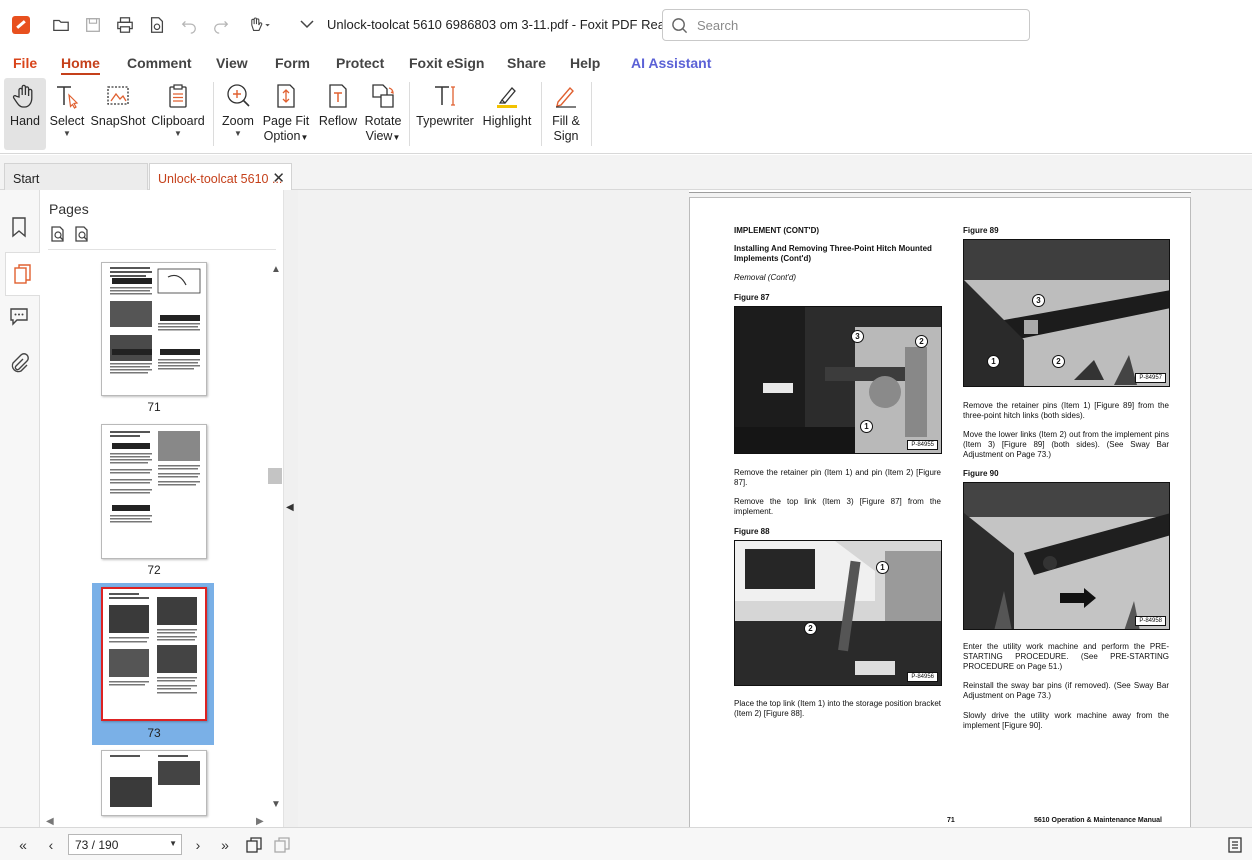  Describe the element at coordinates (189, 25) in the screenshot. I see `undo-icon` at that location.